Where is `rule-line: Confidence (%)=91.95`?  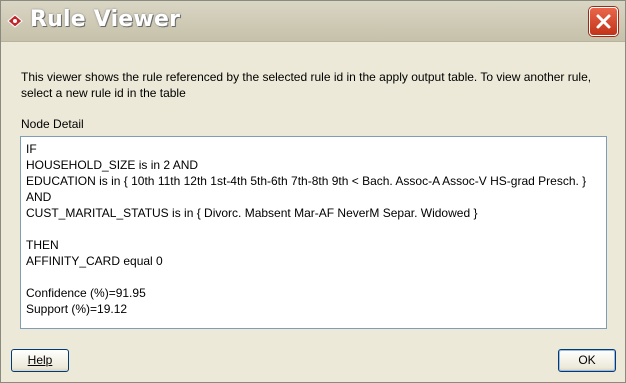 rule-line: Confidence (%)=91.95 is located at coordinates (86, 293).